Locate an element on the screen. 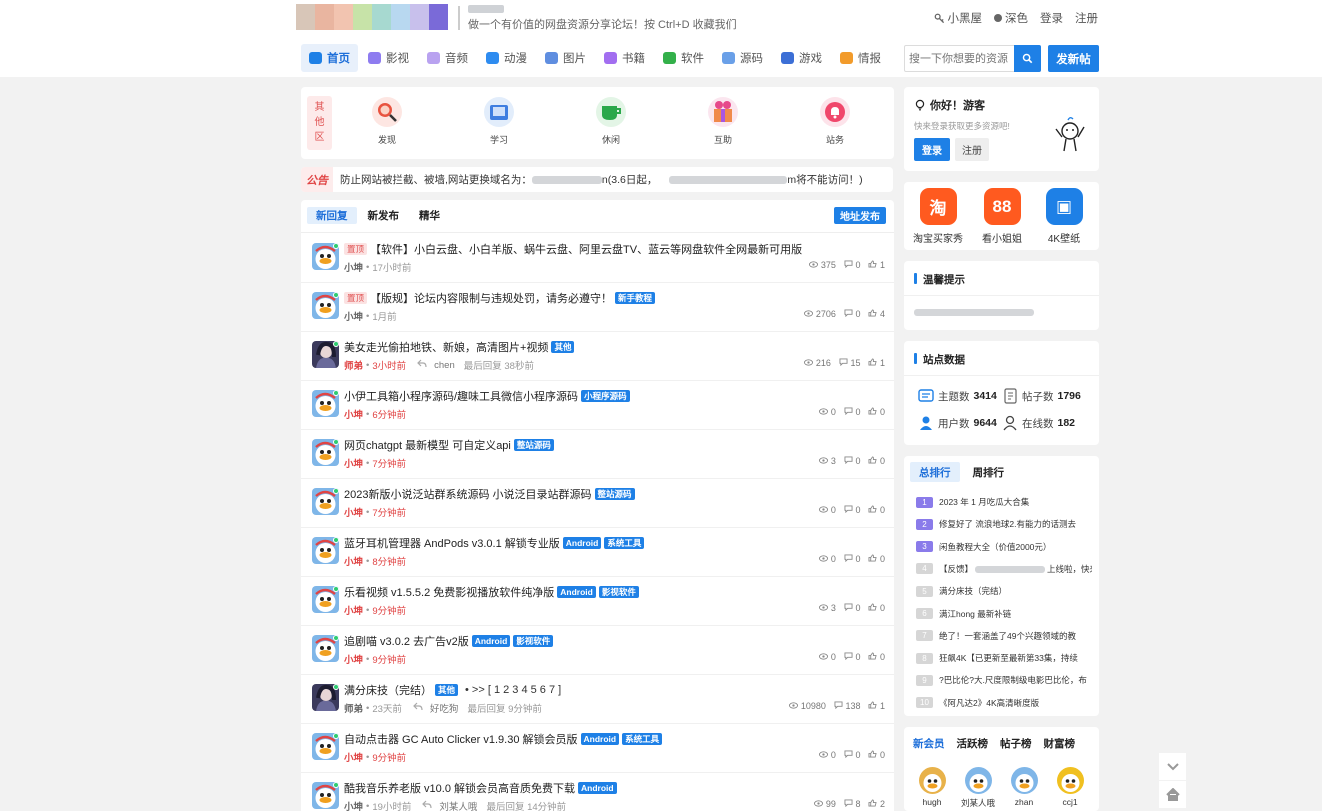  home-button is located at coordinates (1172, 794).